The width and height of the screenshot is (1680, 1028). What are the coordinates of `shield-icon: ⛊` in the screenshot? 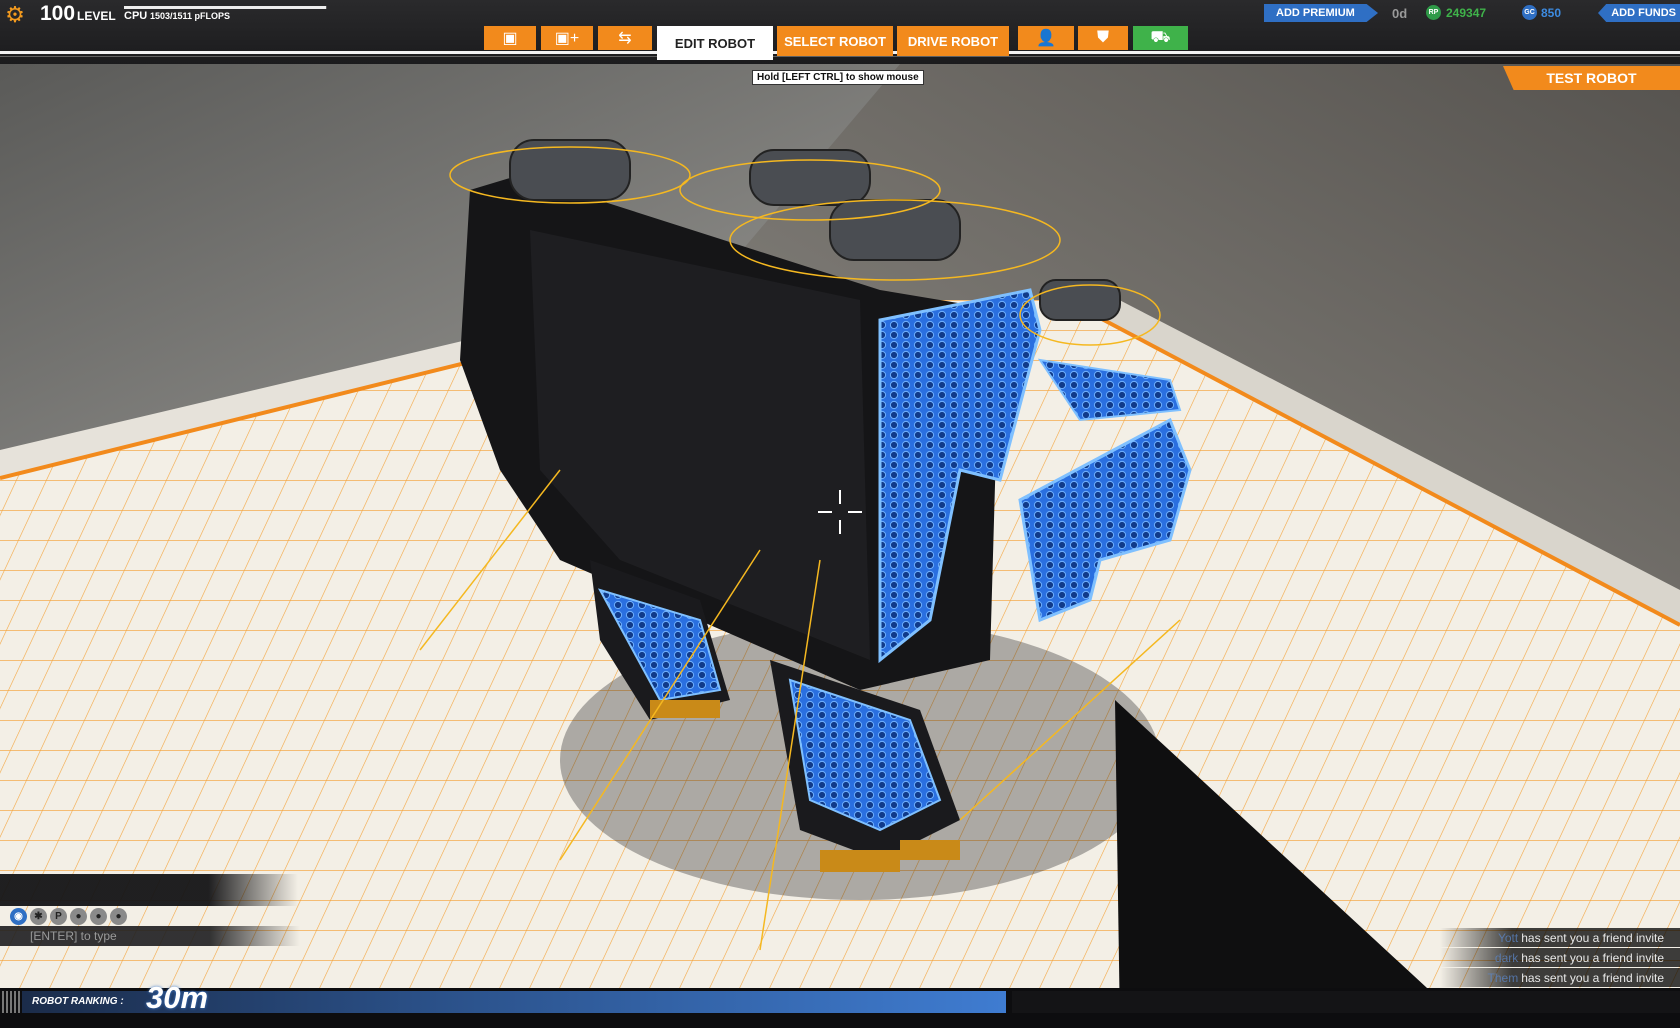 It's located at (1103, 38).